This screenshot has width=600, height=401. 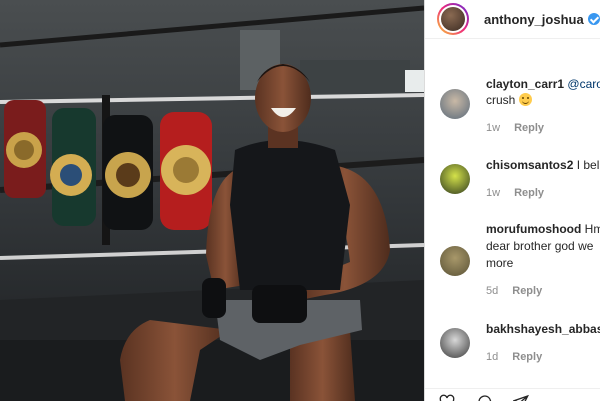 I want to click on post-header: anthony_joshua•, so click(x=512, y=19).